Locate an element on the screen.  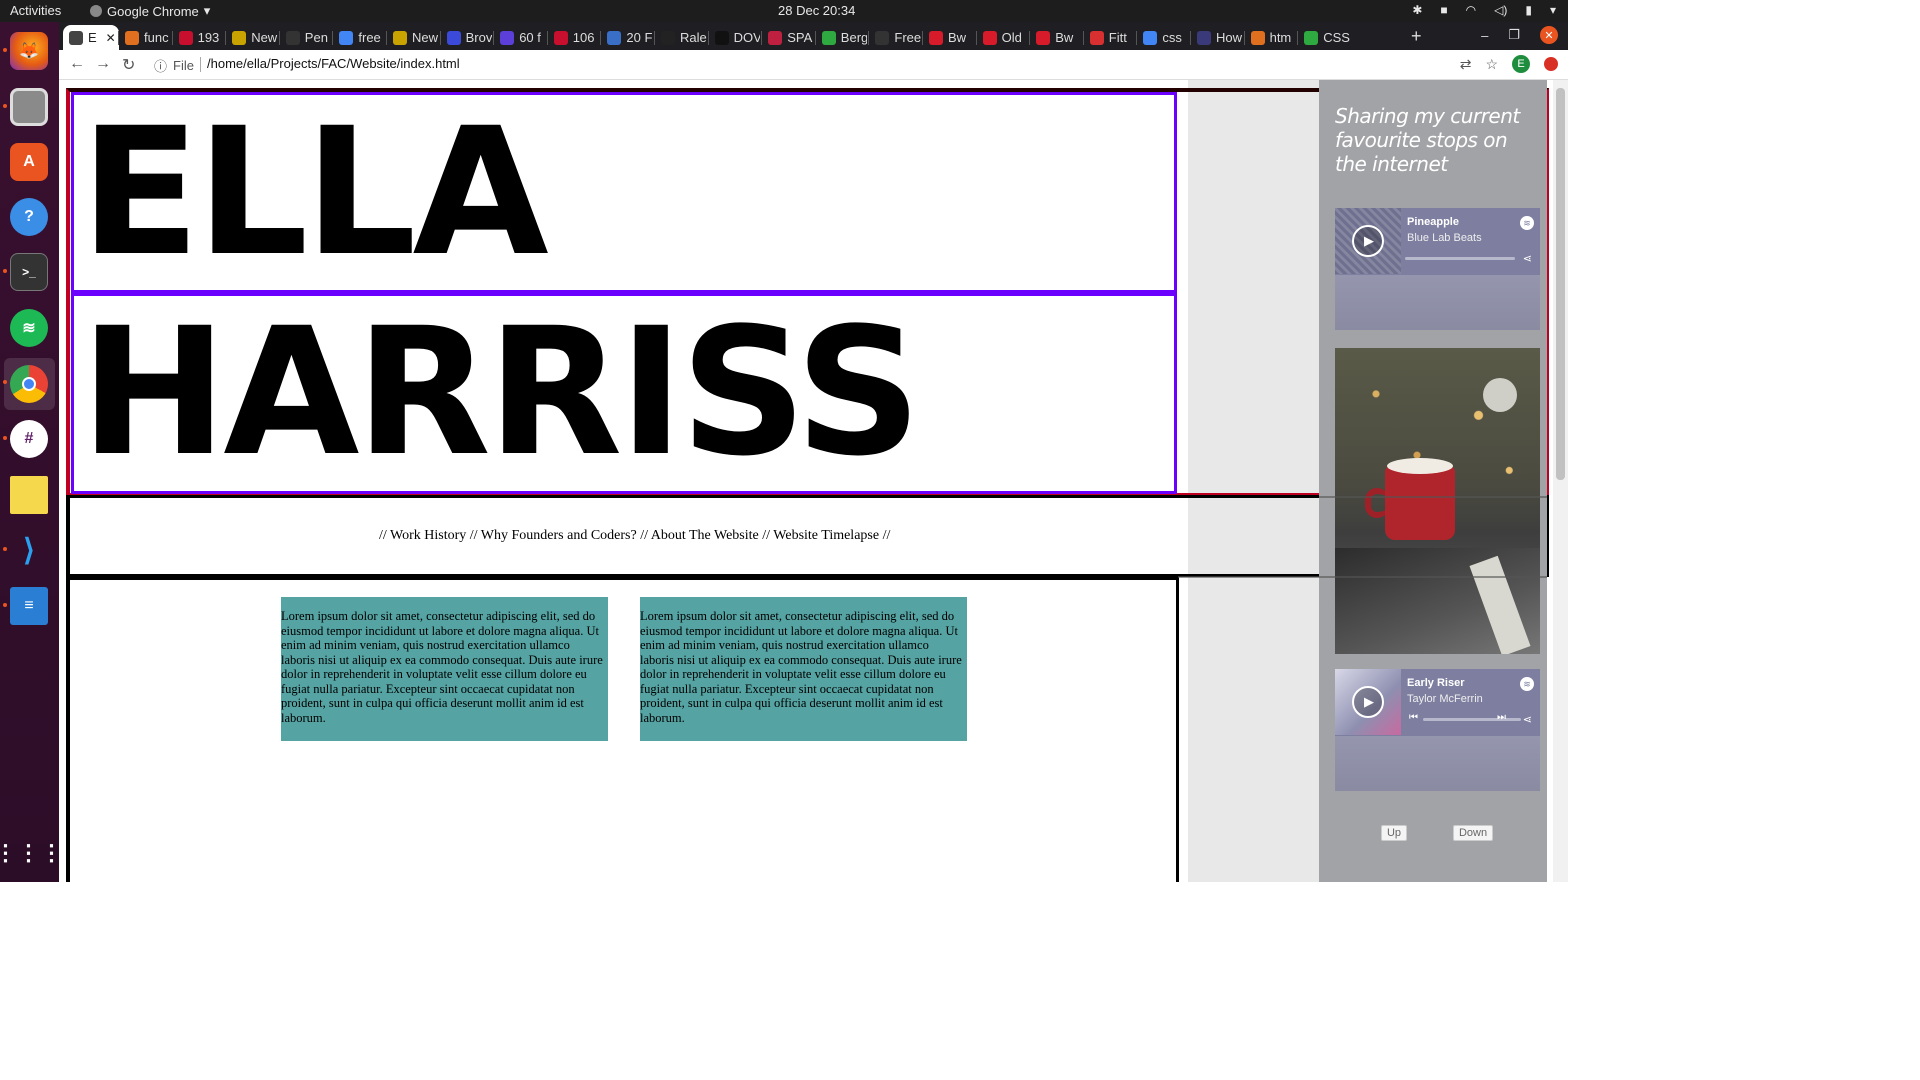
previous-icon: ⏮ is located at coordinates (1413, 717).